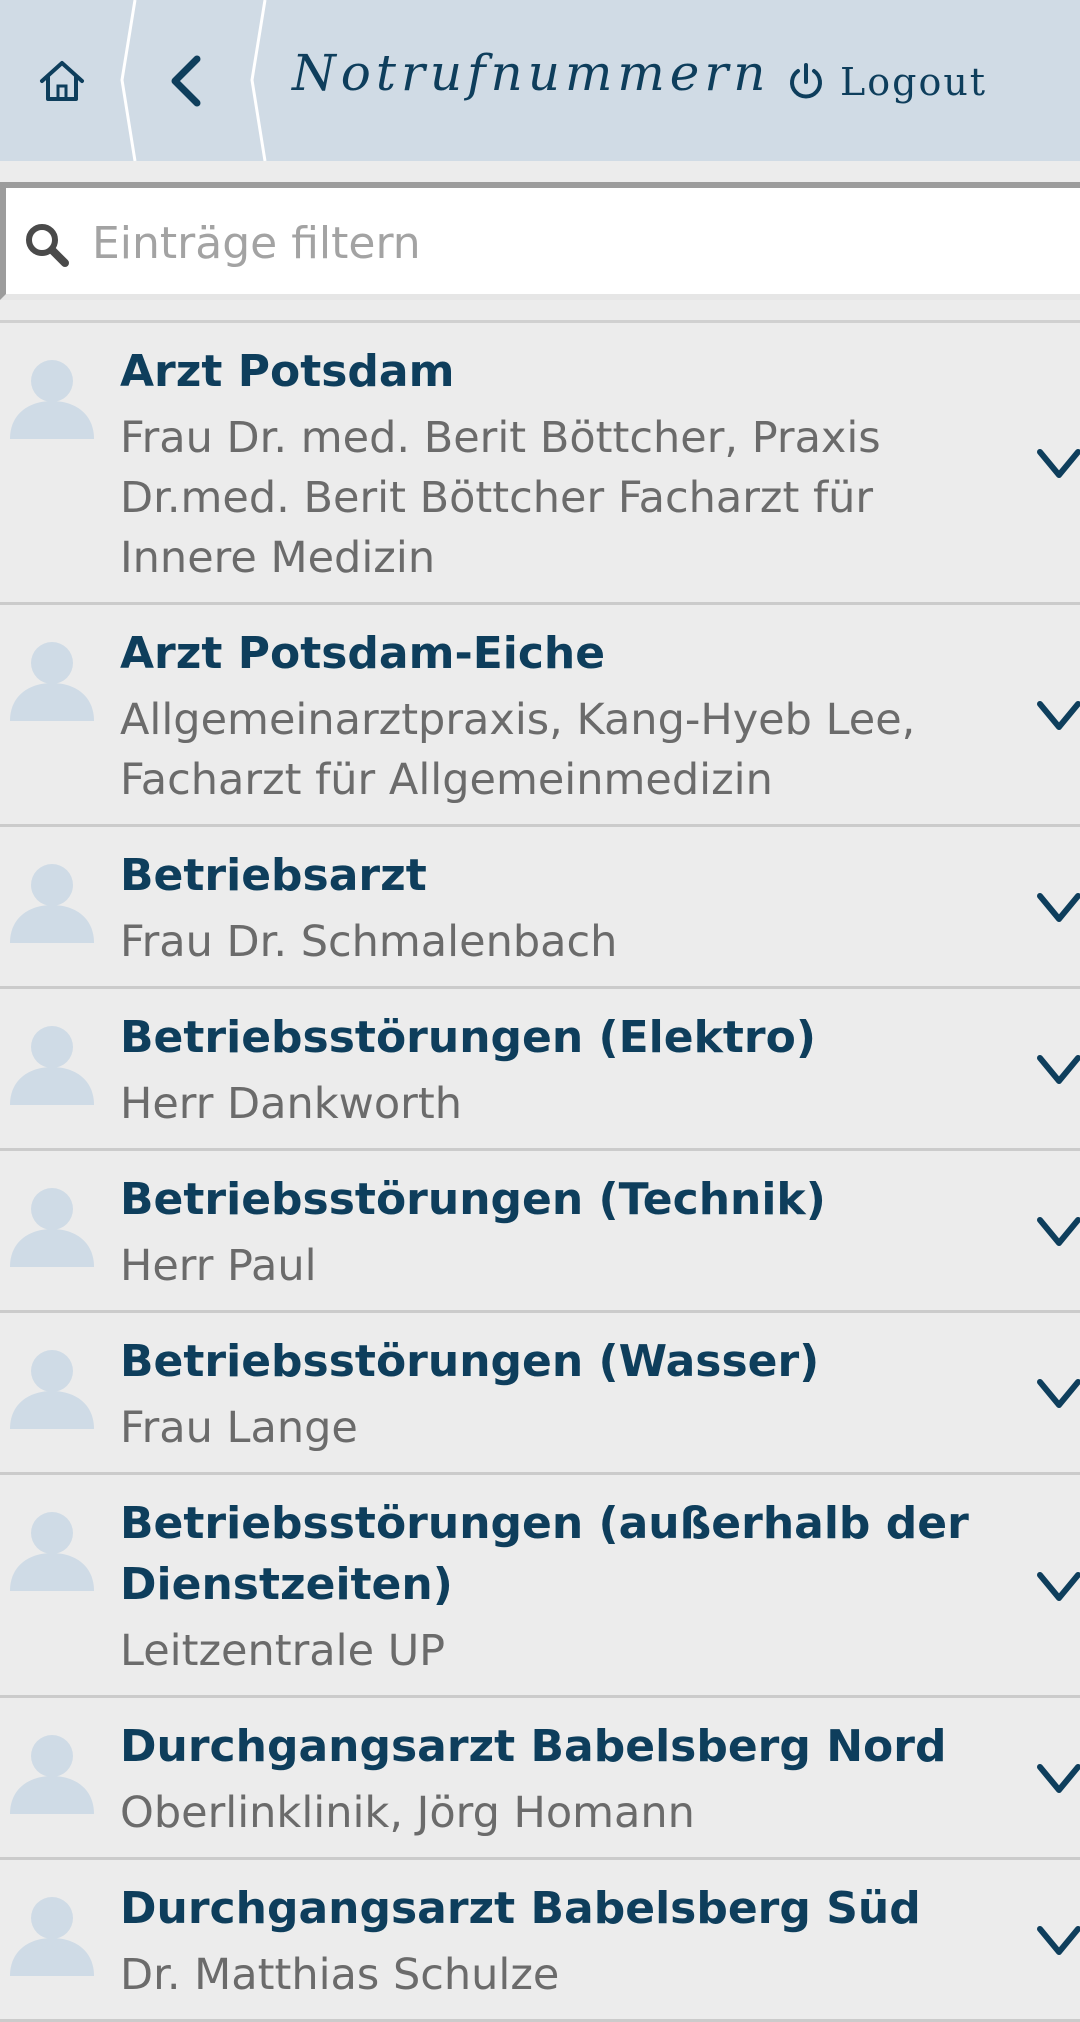 This screenshot has height=2022, width=1080. What do you see at coordinates (914, 82) in the screenshot?
I see `logout-label: Logout` at bounding box center [914, 82].